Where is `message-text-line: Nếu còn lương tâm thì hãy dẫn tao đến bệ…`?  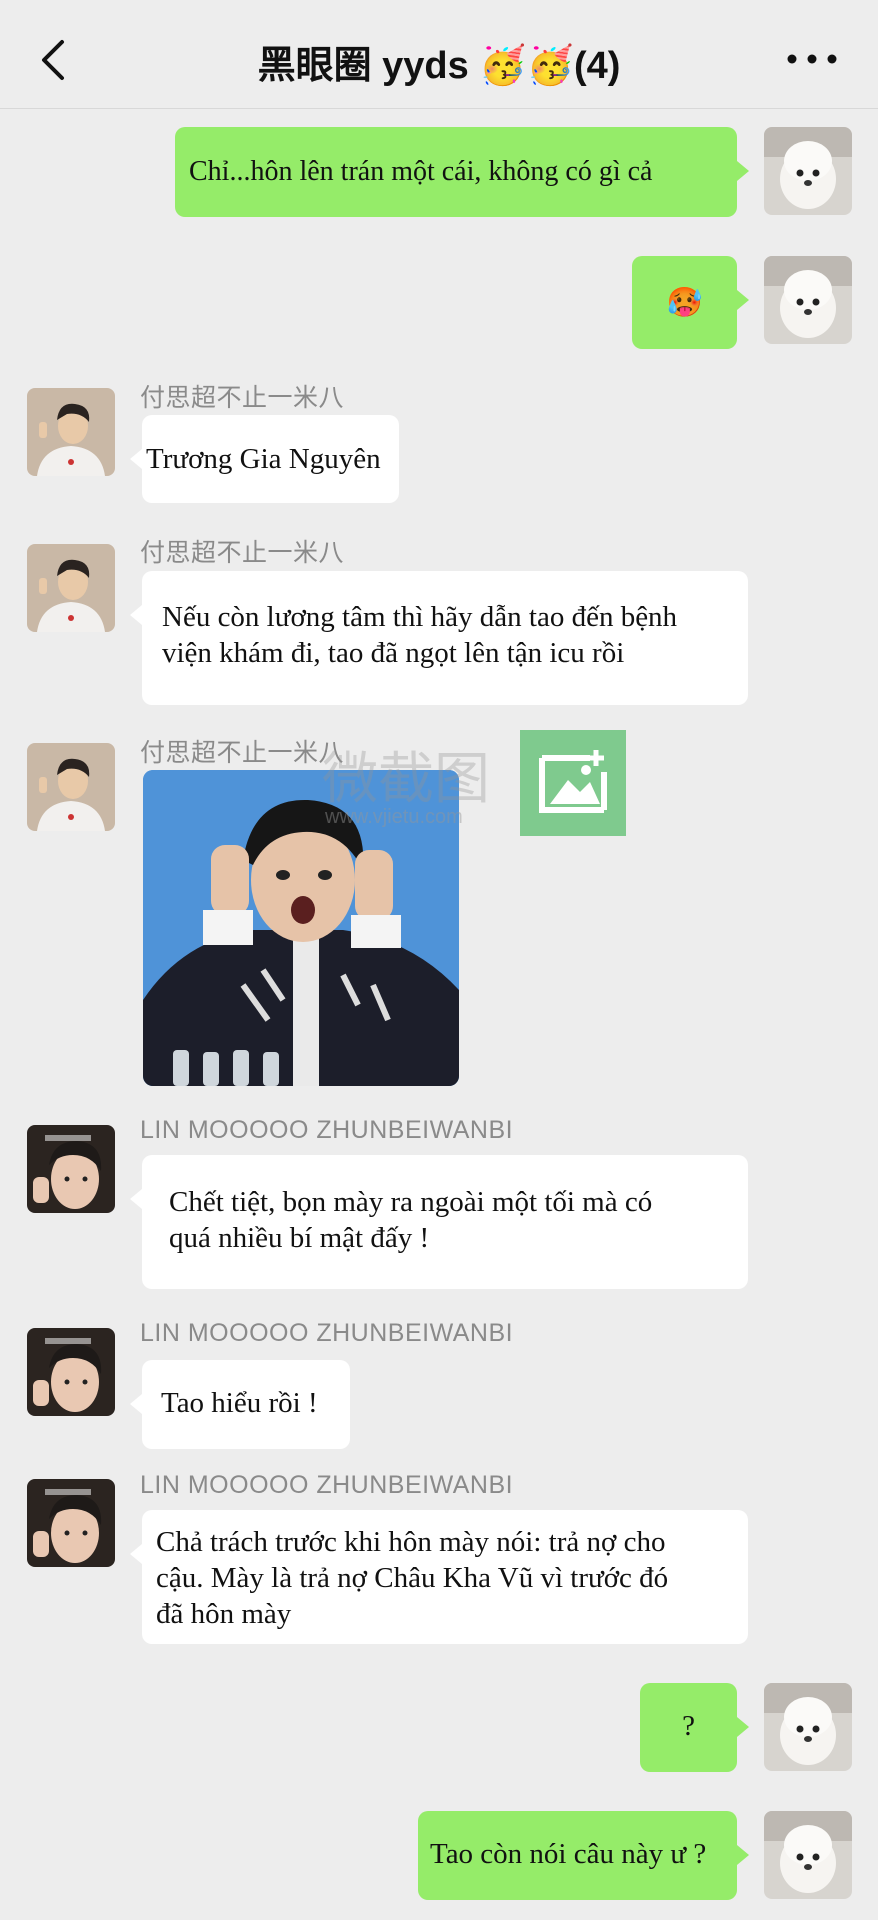
message-text-line: Nếu còn lương tâm thì hãy dẫn tao đến bệ… is located at coordinates (420, 617).